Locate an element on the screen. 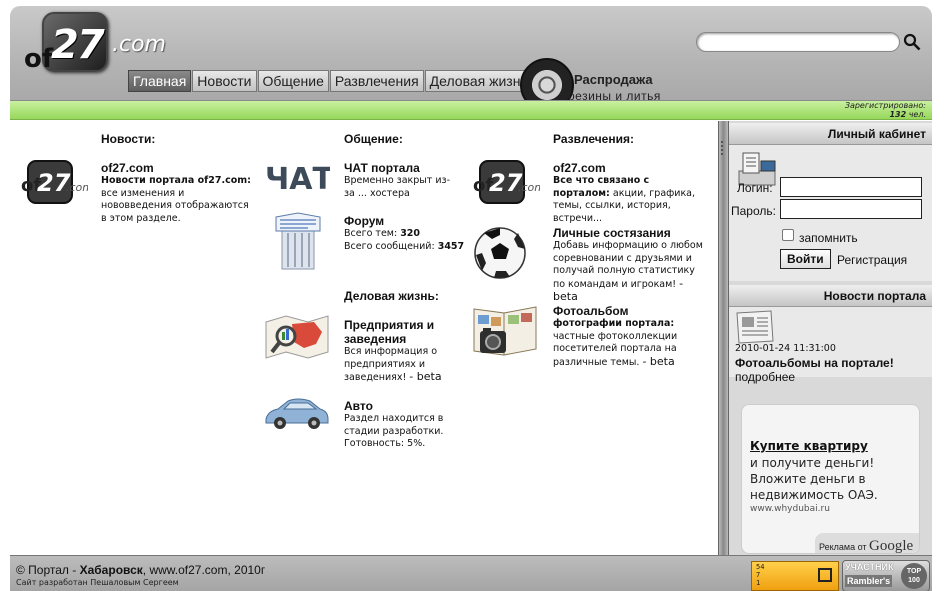 The height and width of the screenshot is (591, 948). tab-business: Деловая жизнь is located at coordinates (478, 81).